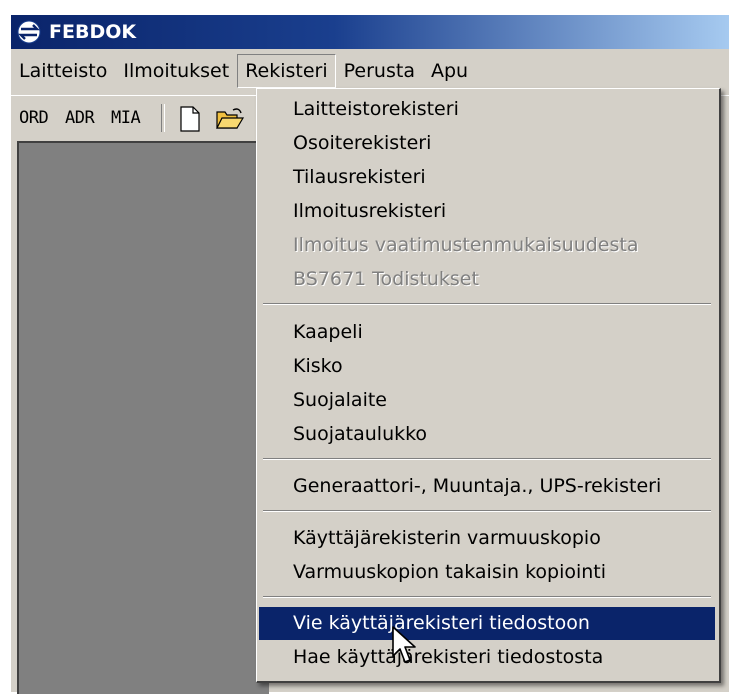 The image size is (737, 694). I want to click on menu-laitteisto: Laitteisto, so click(63, 71).